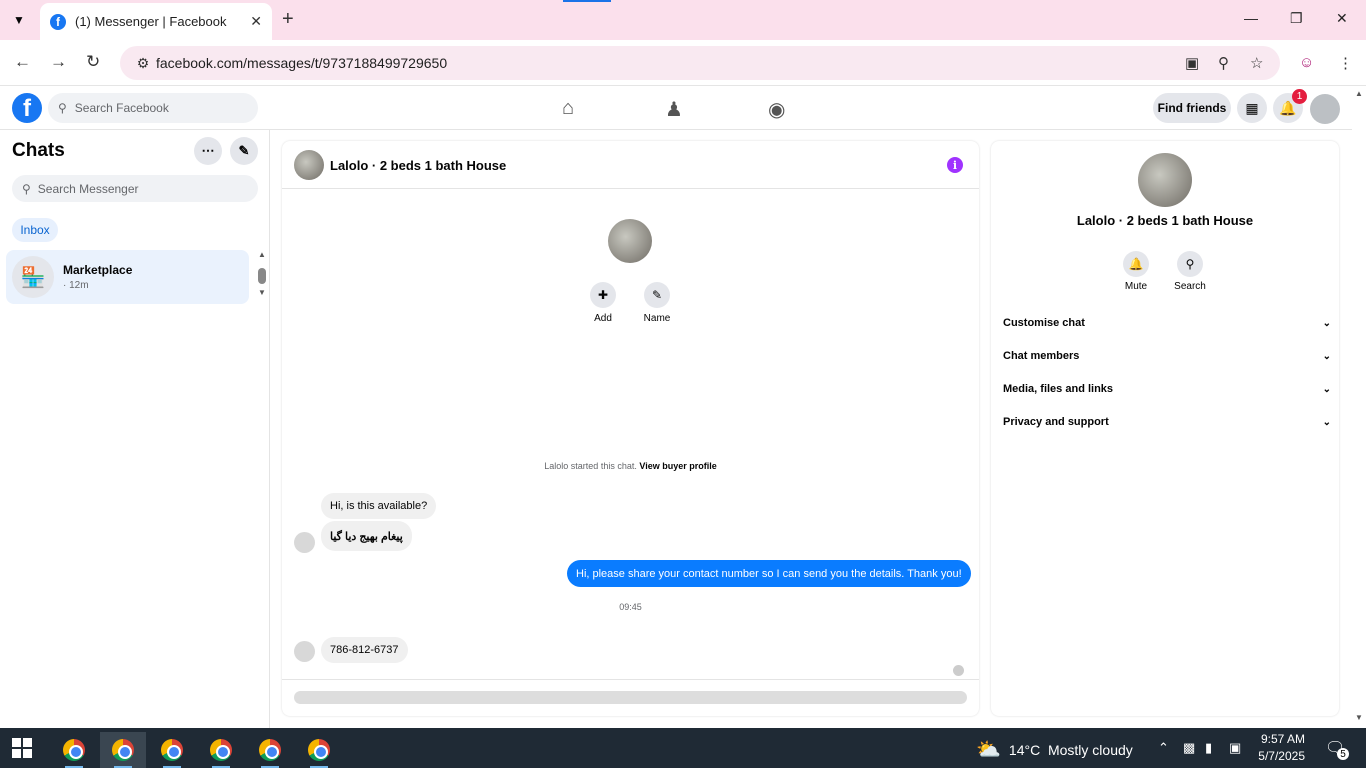  Describe the element at coordinates (22, 748) in the screenshot. I see `windows-start-icon` at that location.